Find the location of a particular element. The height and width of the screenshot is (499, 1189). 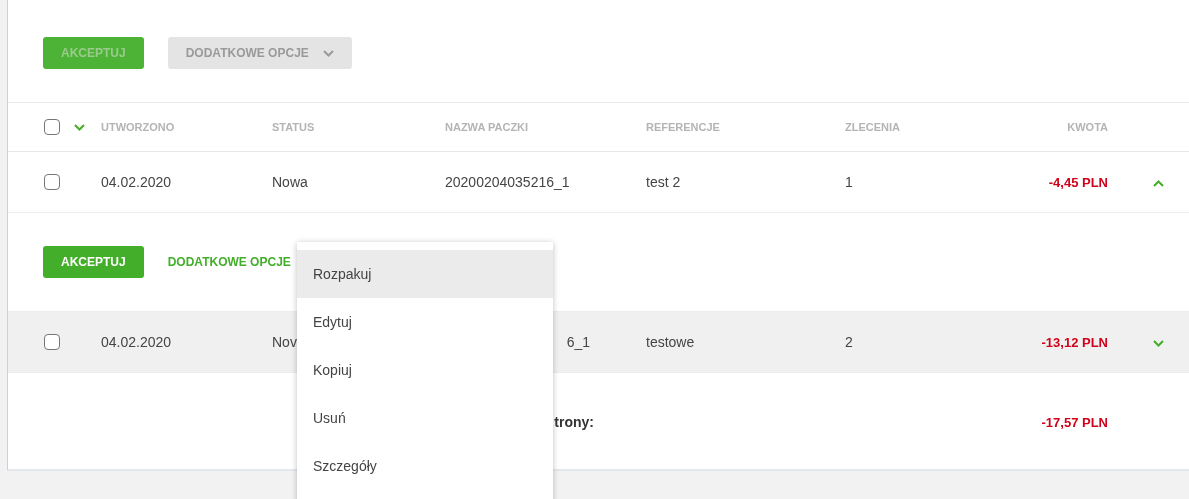

table-cell-text: testowe is located at coordinates (671, 342).